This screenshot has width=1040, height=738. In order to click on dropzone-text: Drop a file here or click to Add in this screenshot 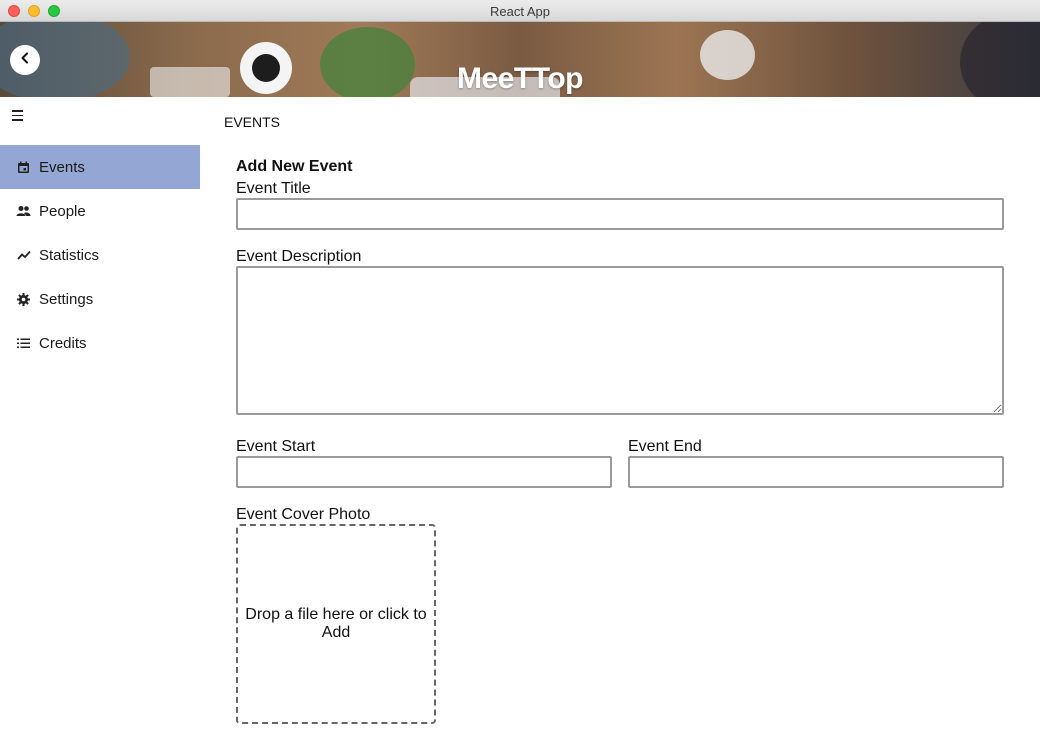, I will do `click(336, 623)`.